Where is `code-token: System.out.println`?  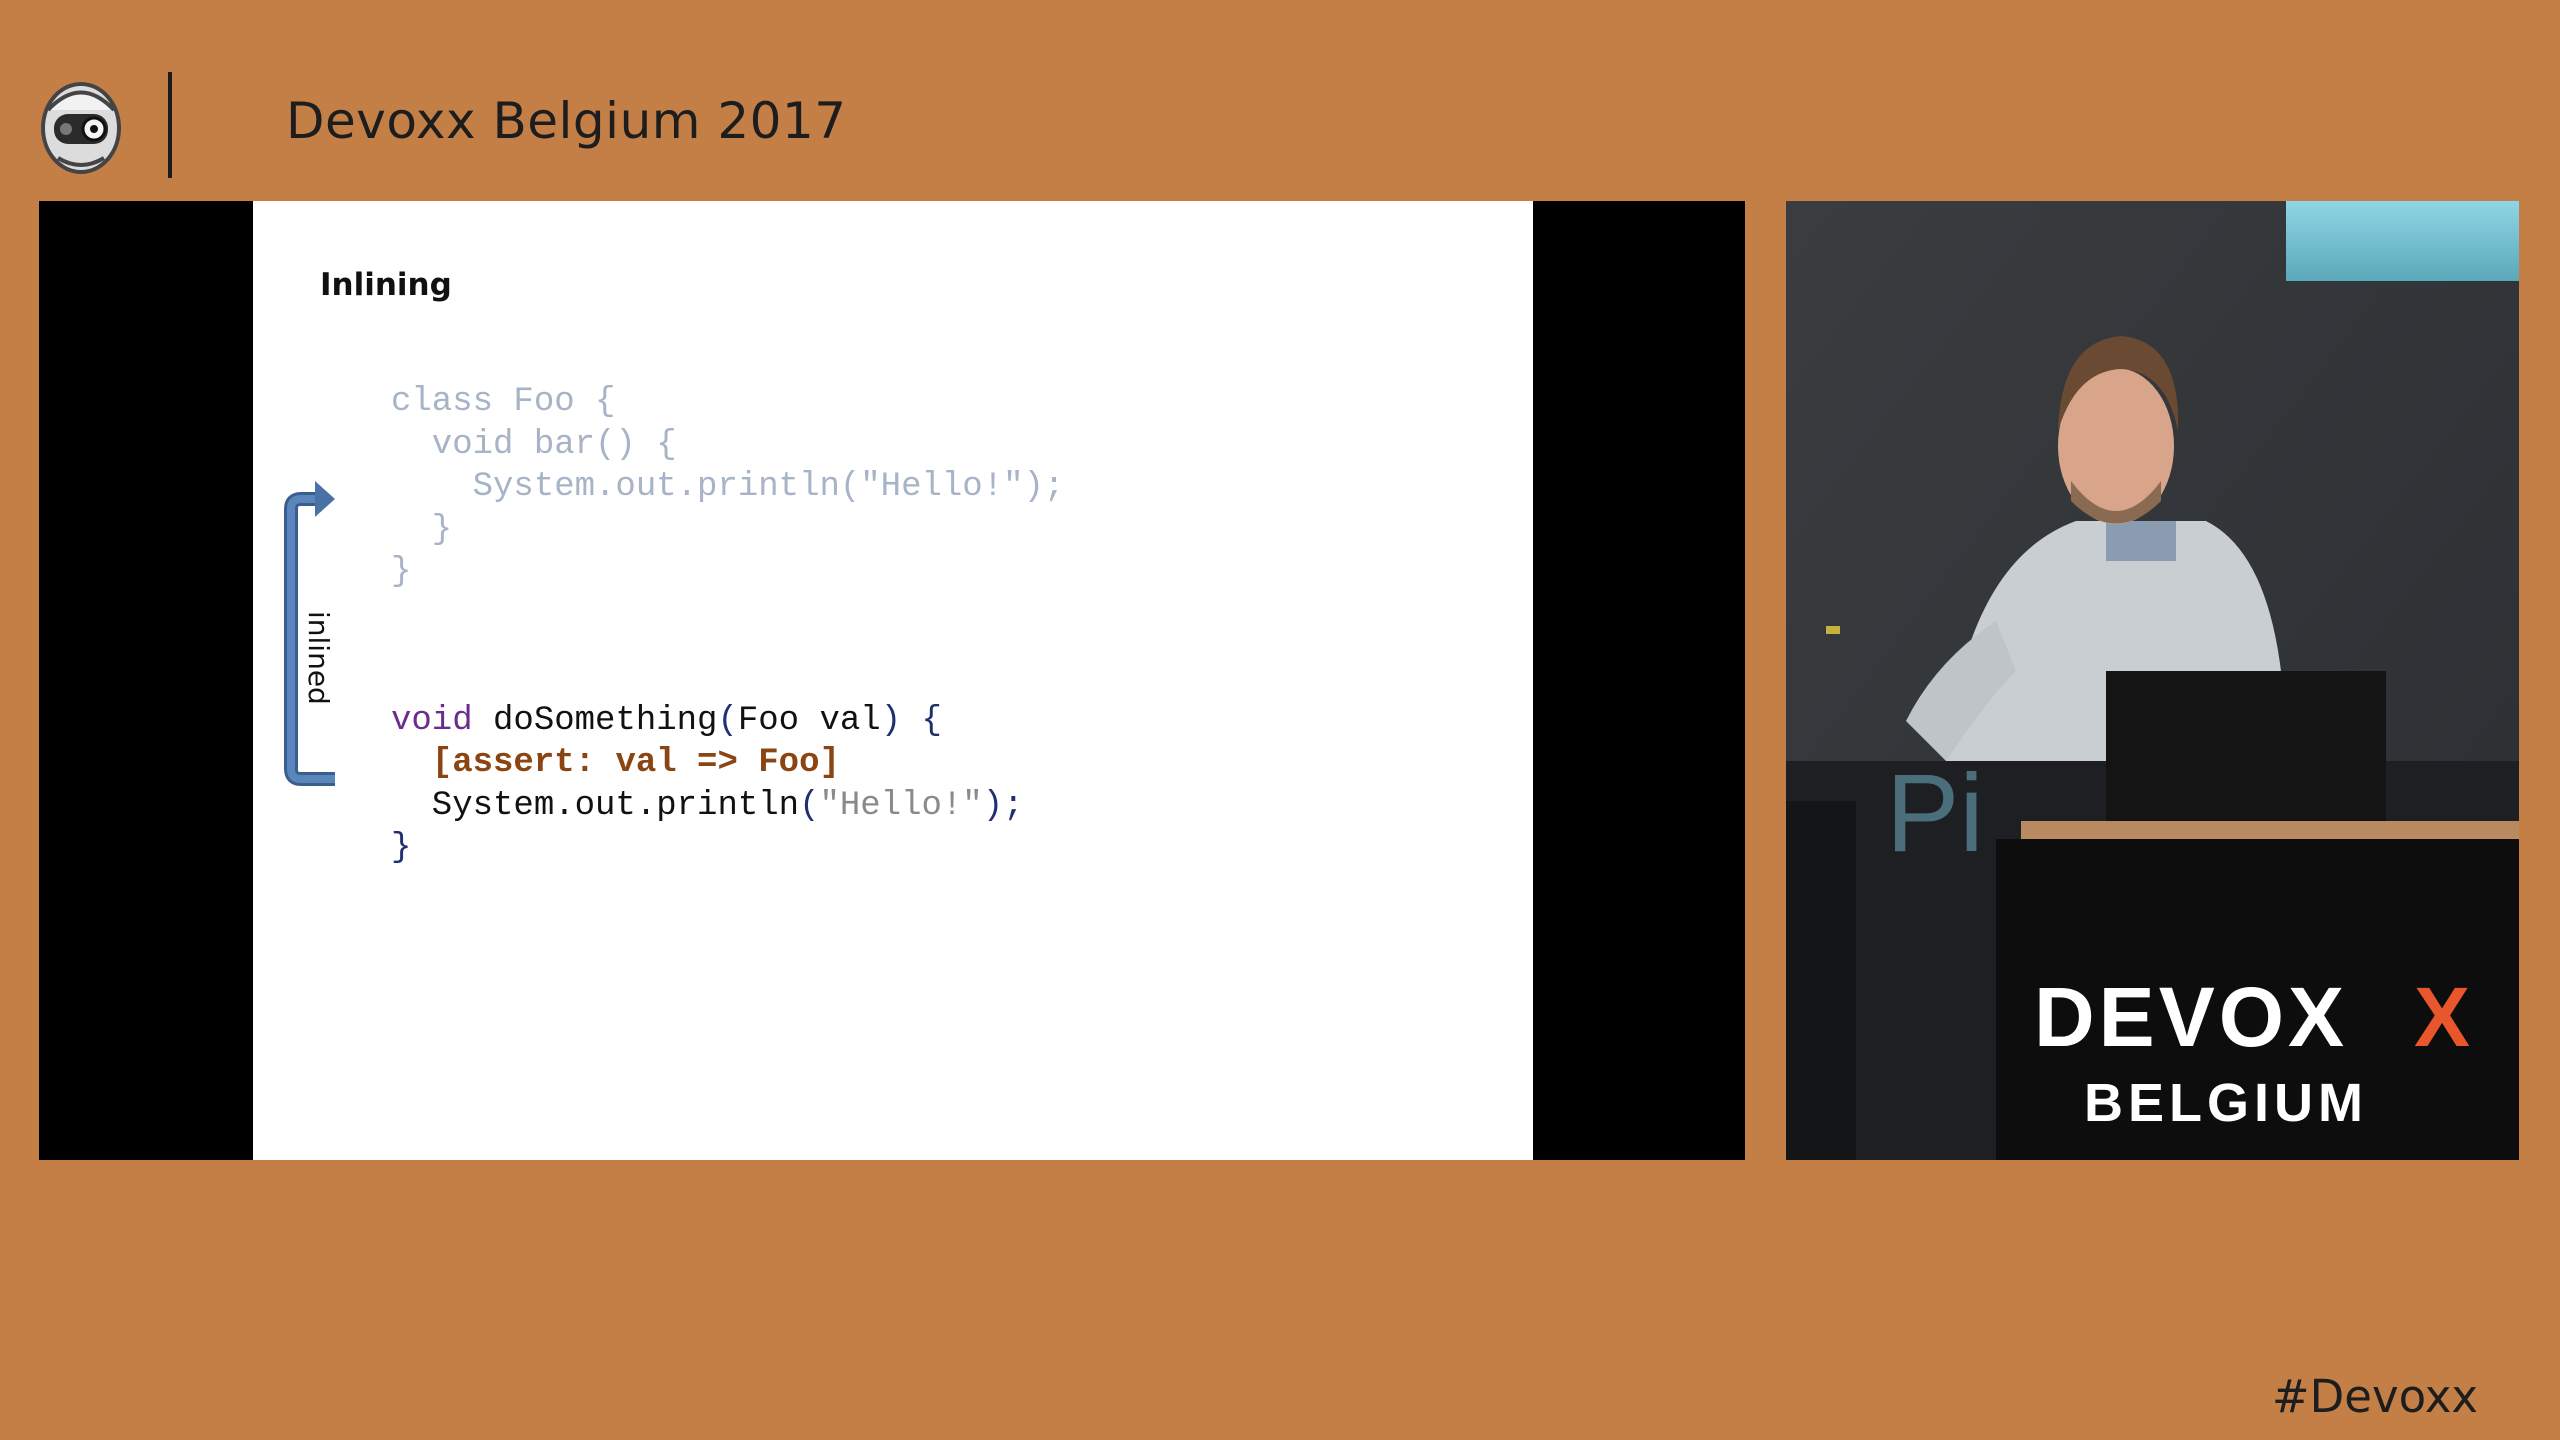
code-token: System.out.println is located at coordinates (595, 805).